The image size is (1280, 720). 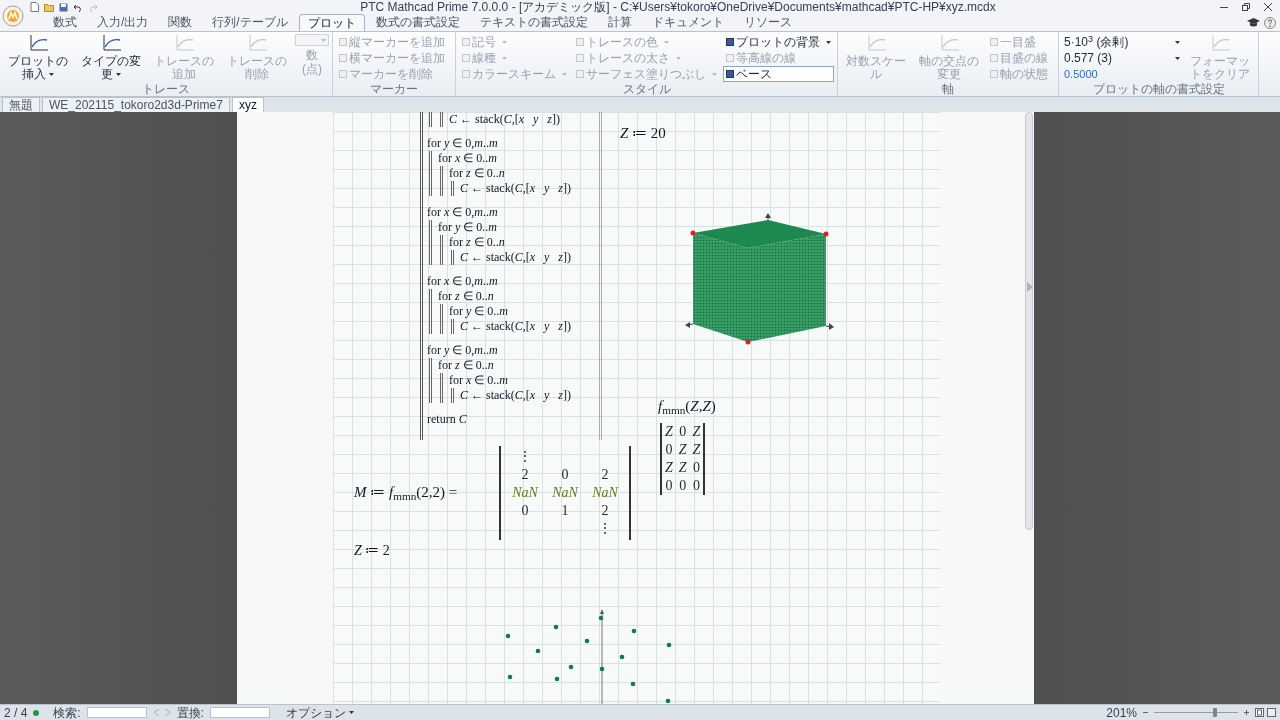 What do you see at coordinates (1268, 7) in the screenshot?
I see `close-icon` at bounding box center [1268, 7].